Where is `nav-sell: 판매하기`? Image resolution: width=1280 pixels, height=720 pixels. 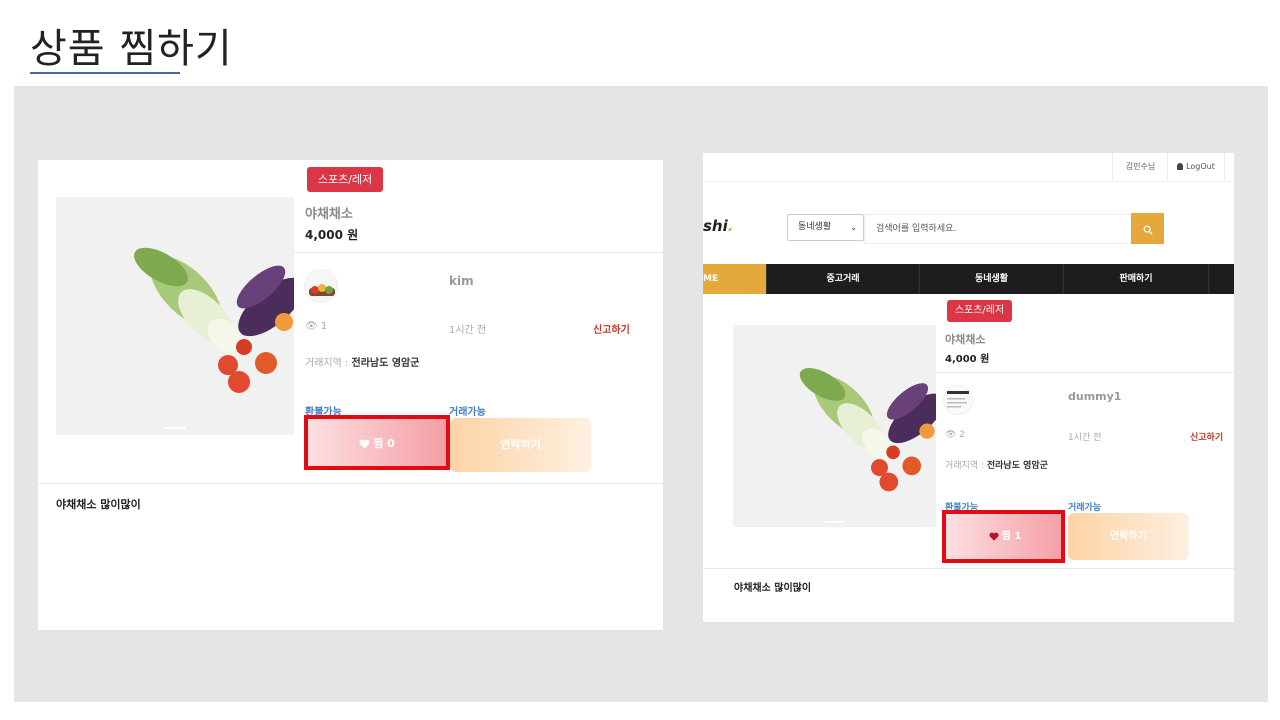
nav-sell: 판매하기 is located at coordinates (1136, 279).